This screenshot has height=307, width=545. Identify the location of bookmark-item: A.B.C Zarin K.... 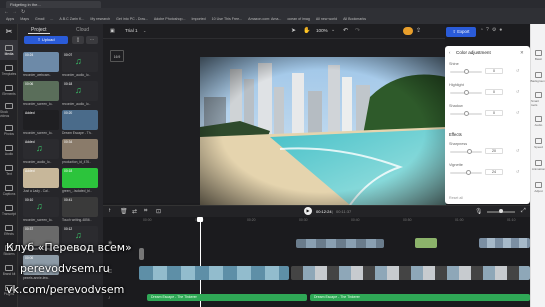
(71, 20).